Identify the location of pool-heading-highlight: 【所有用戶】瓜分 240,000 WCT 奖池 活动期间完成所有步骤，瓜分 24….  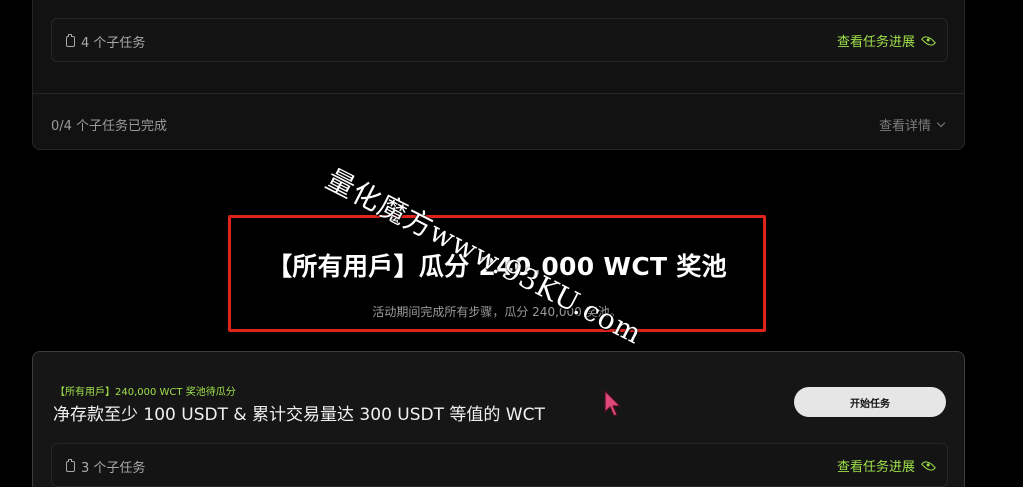
(497, 273).